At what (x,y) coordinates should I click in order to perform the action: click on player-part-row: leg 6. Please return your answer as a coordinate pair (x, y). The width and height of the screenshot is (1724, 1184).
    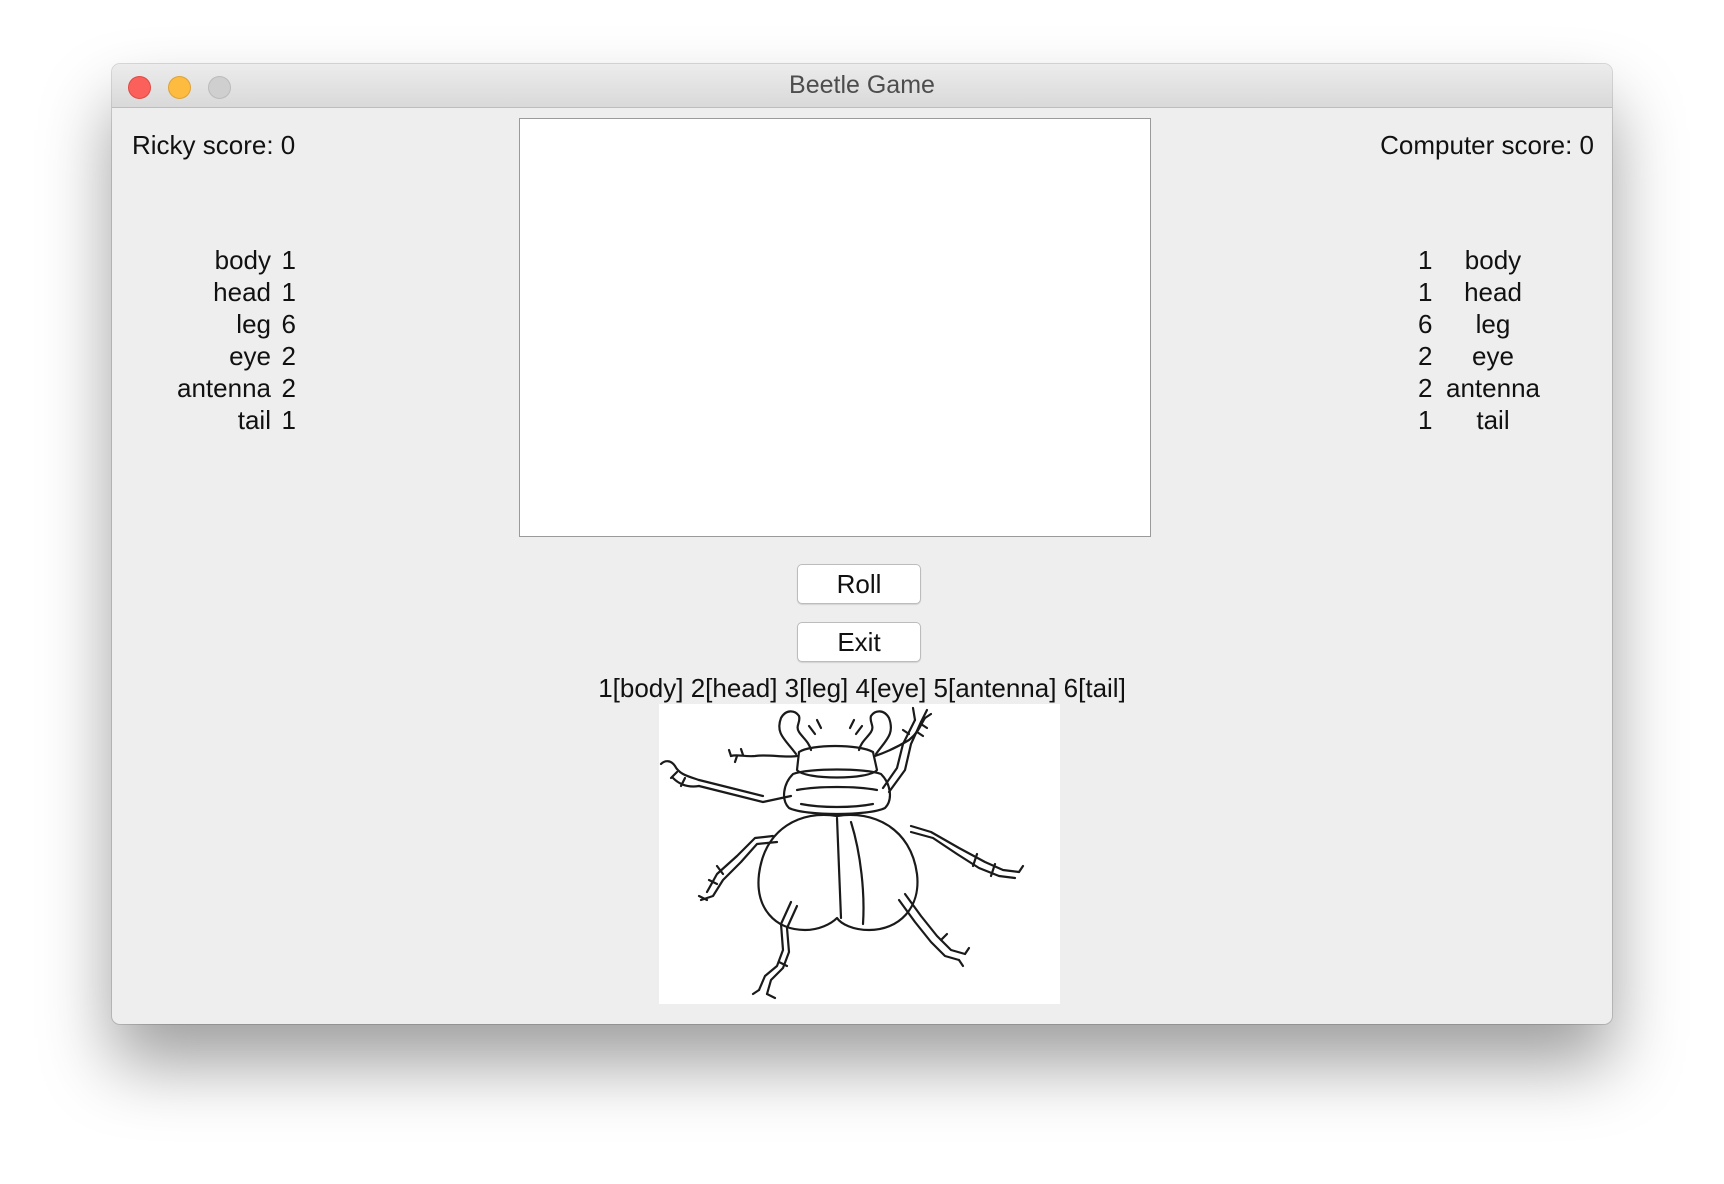
    Looking at the image, I should click on (226, 324).